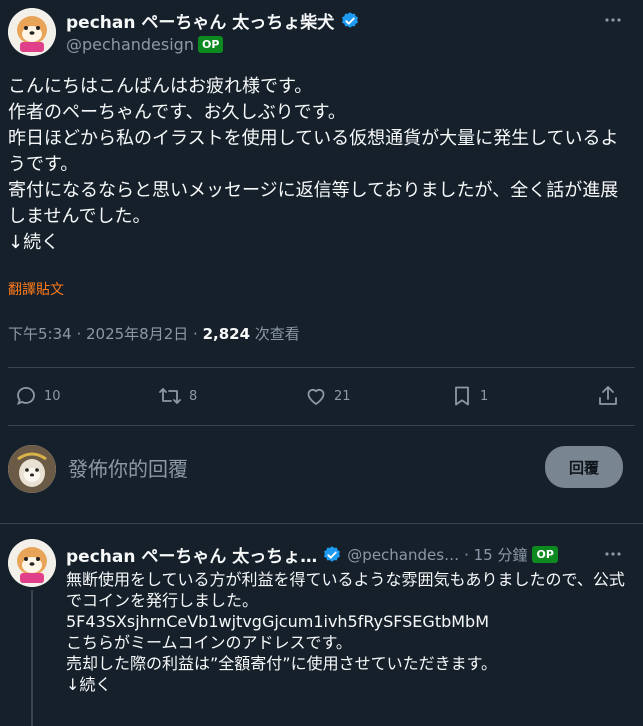  What do you see at coordinates (130, 44) in the screenshot?
I see `author-handle: @pechandesign` at bounding box center [130, 44].